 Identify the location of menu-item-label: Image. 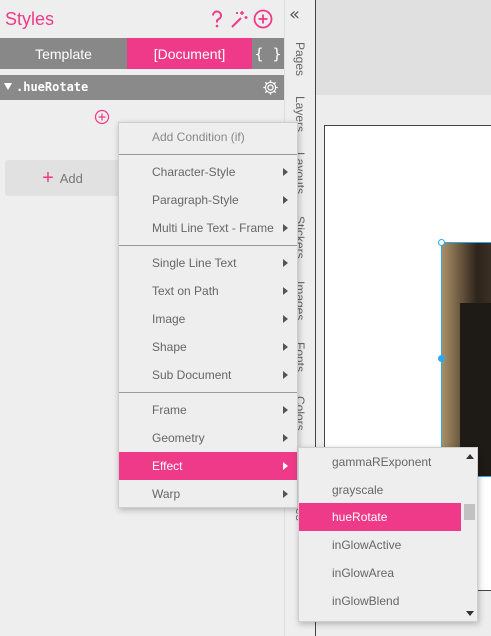
(169, 319).